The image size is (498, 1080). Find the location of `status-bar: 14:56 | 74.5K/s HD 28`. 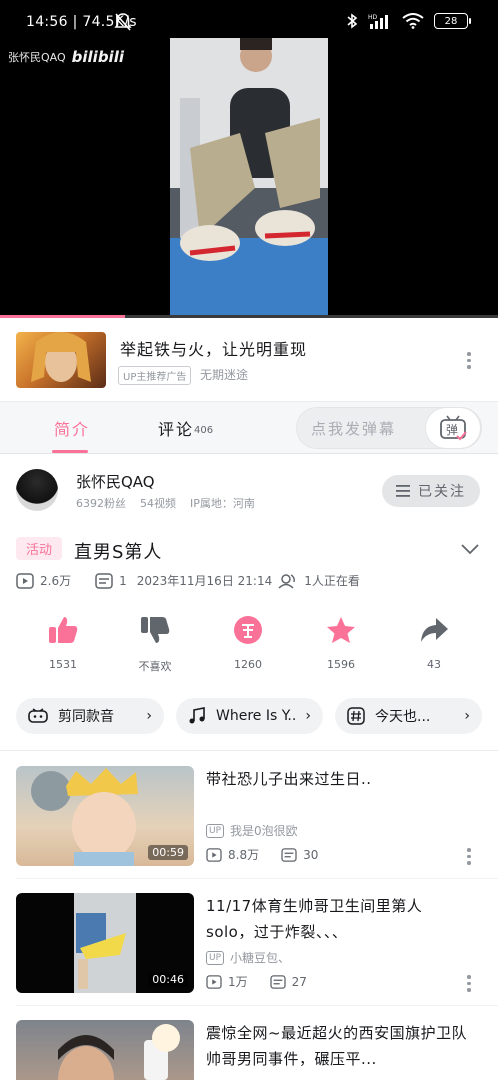

status-bar: 14:56 | 74.5K/s HD 28 is located at coordinates (249, 23).